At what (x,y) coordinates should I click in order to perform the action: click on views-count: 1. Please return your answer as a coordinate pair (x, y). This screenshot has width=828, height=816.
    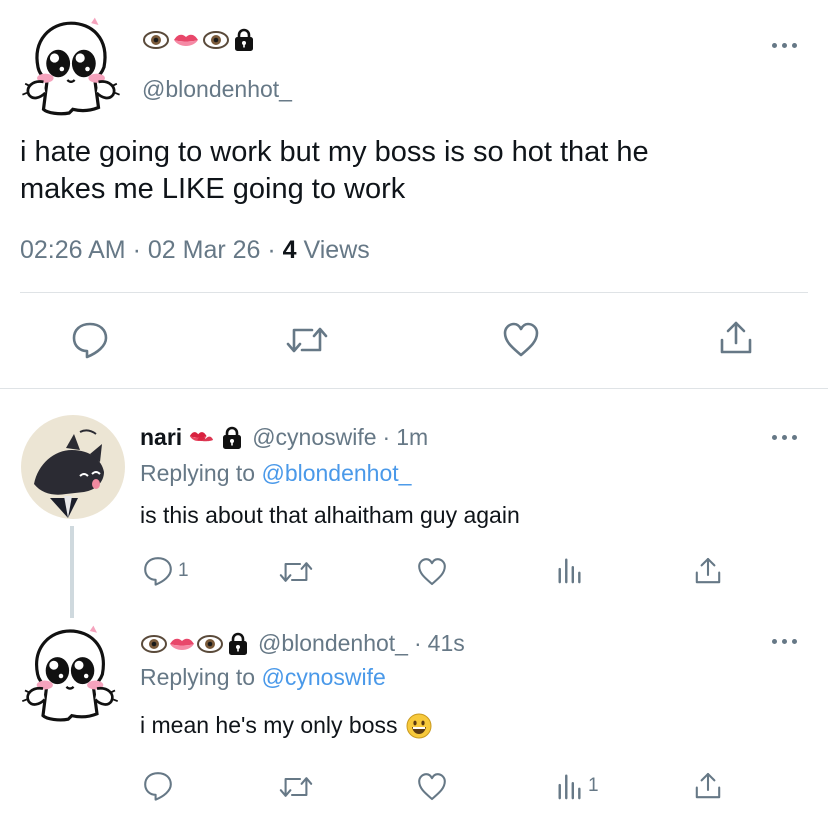
    Looking at the image, I should click on (593, 785).